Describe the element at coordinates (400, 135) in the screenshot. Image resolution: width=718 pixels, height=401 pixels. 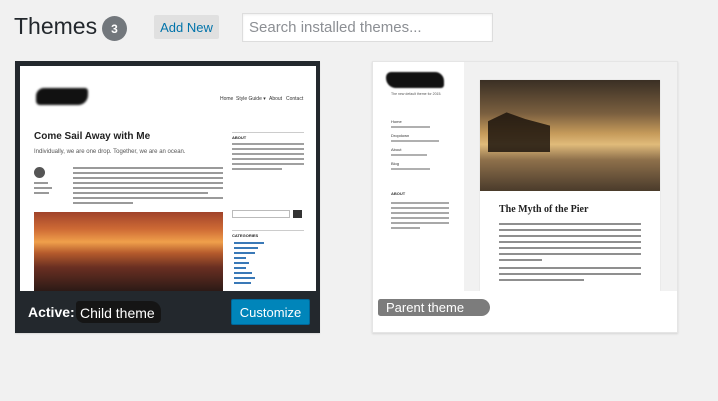
I see `preview-menu-item: Dropdown` at that location.